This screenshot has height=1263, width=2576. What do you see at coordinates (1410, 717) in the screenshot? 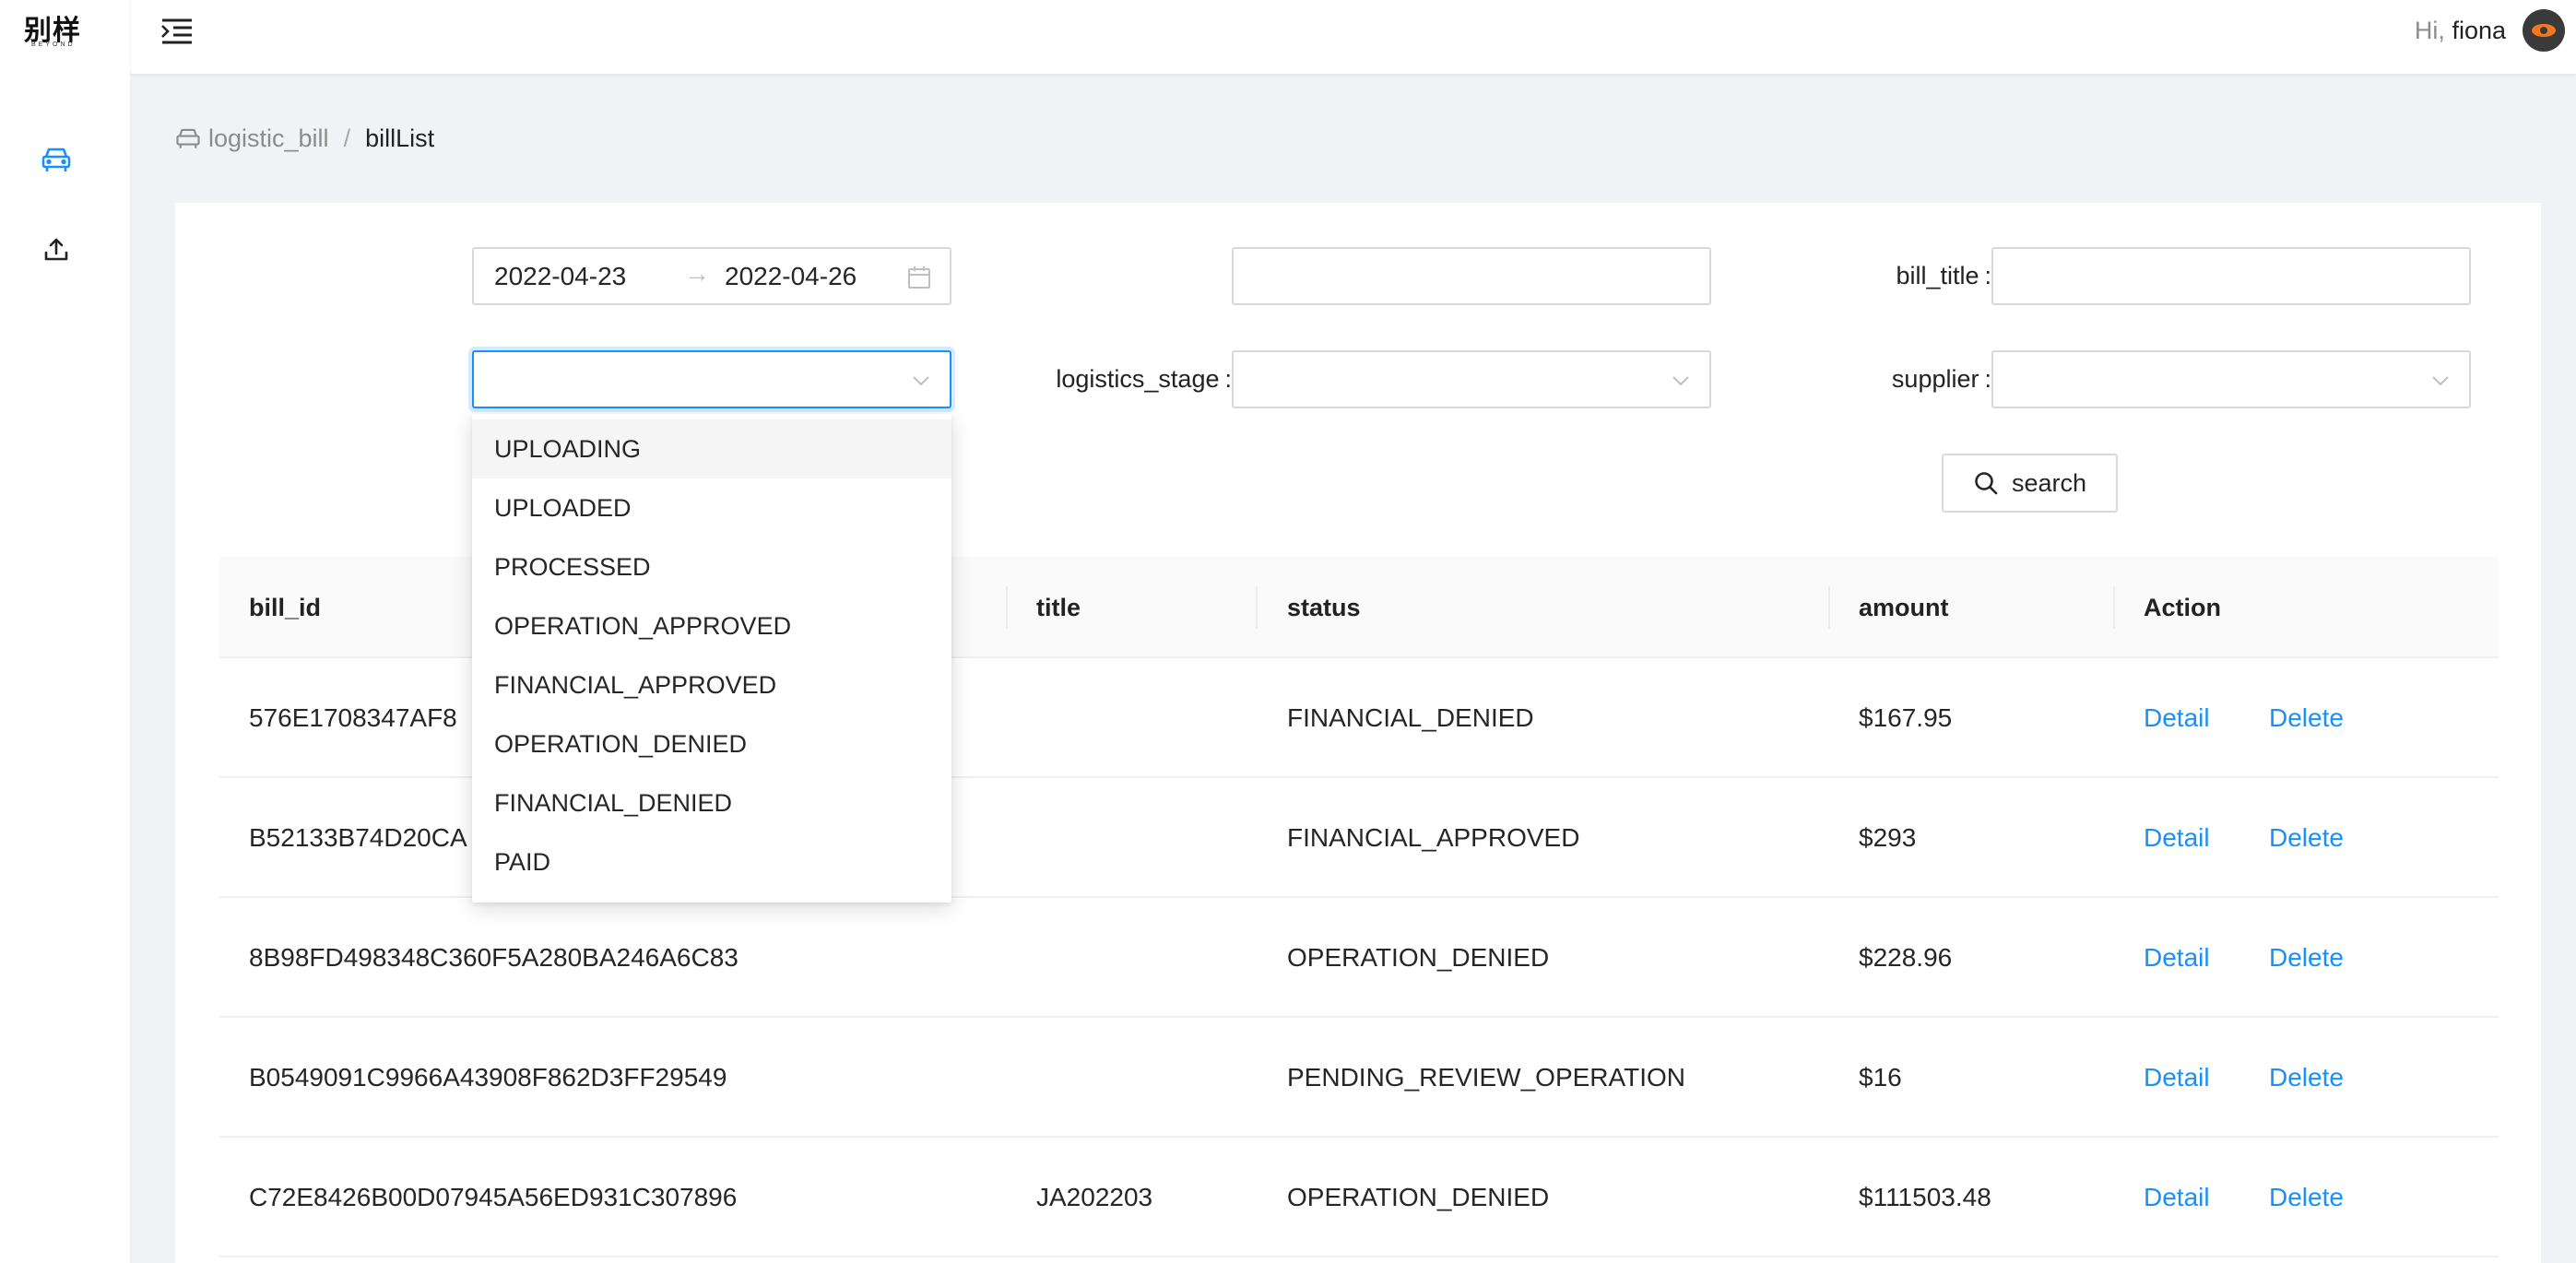
I see `cell-status: FINANCIAL_DENIED` at bounding box center [1410, 717].